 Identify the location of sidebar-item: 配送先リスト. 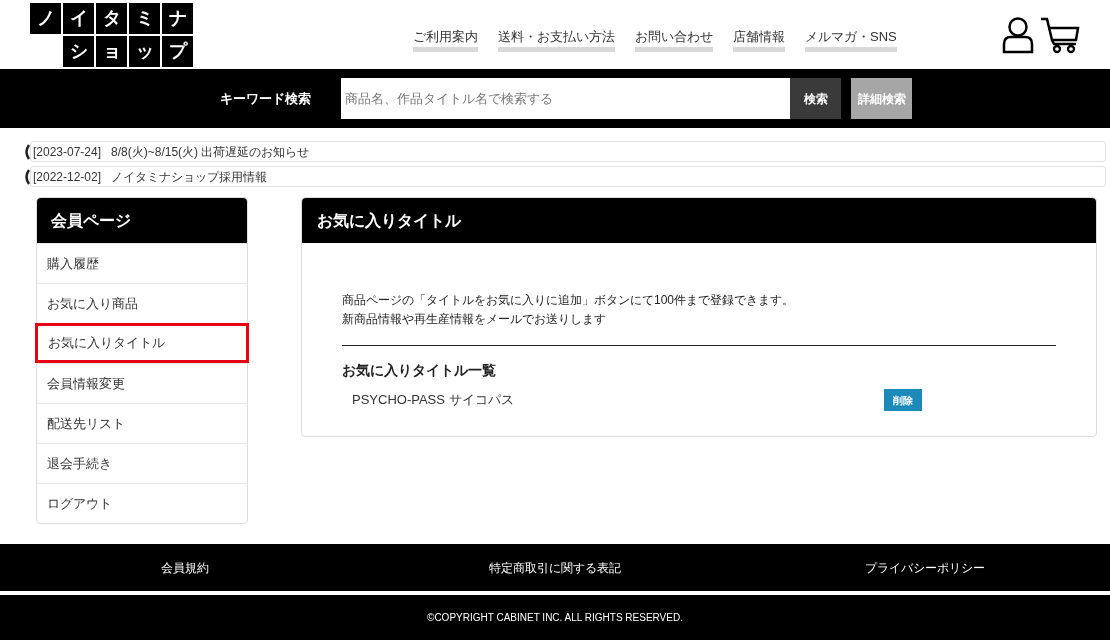
(142, 423).